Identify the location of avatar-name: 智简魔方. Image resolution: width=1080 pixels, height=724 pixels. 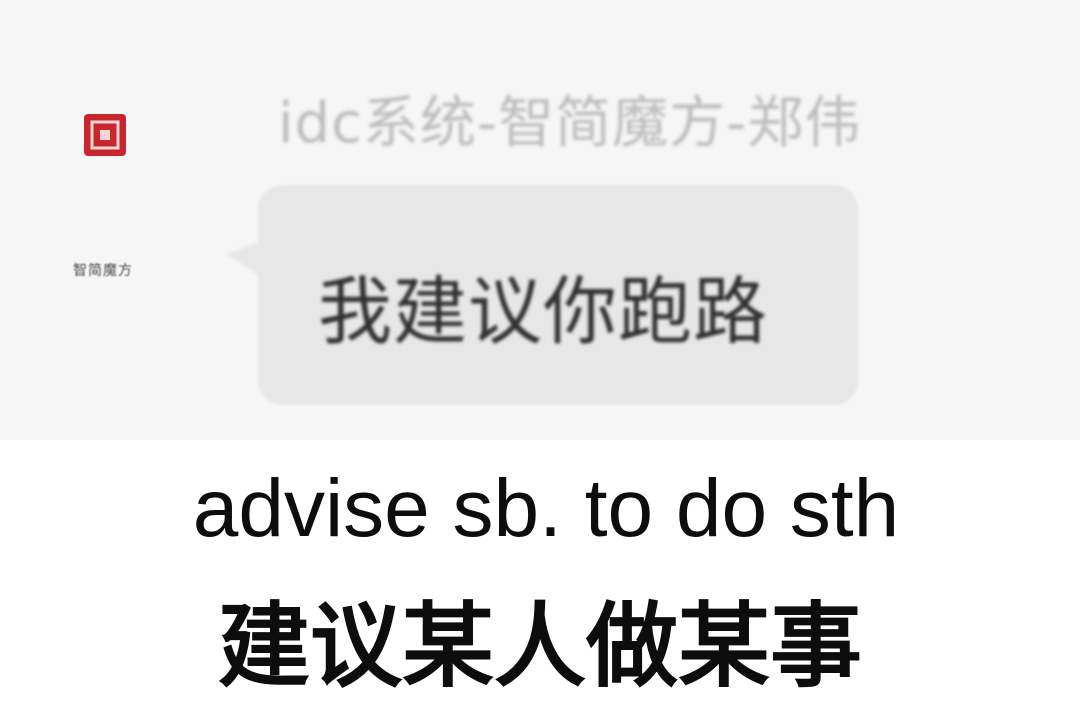
(103, 271).